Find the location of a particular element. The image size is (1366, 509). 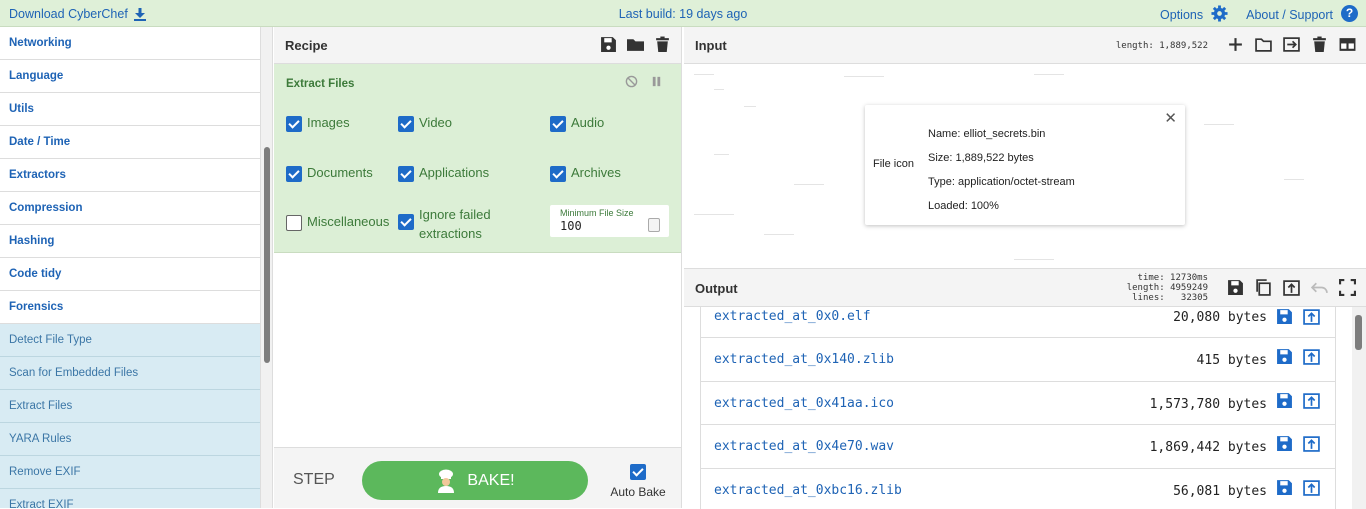

copy-icon is located at coordinates (1263, 287).